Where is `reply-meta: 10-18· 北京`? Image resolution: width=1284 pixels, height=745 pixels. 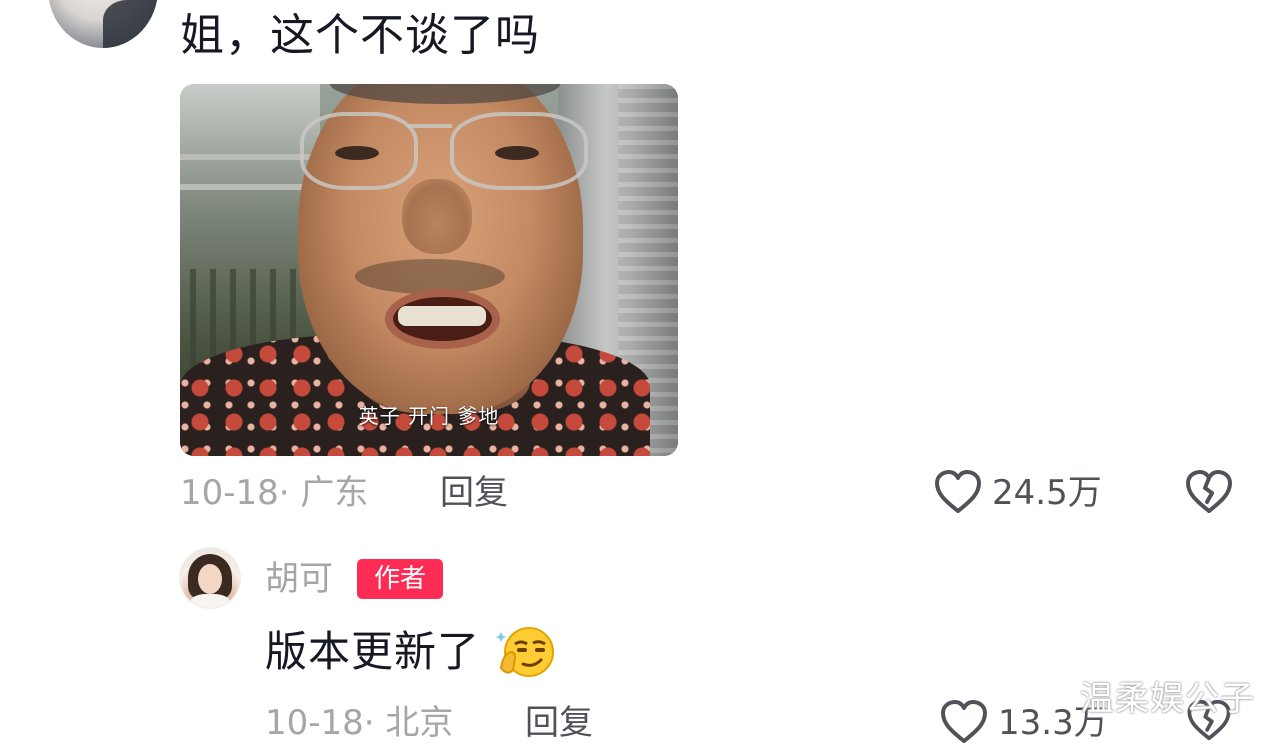
reply-meta: 10-18· 北京 is located at coordinates (359, 723).